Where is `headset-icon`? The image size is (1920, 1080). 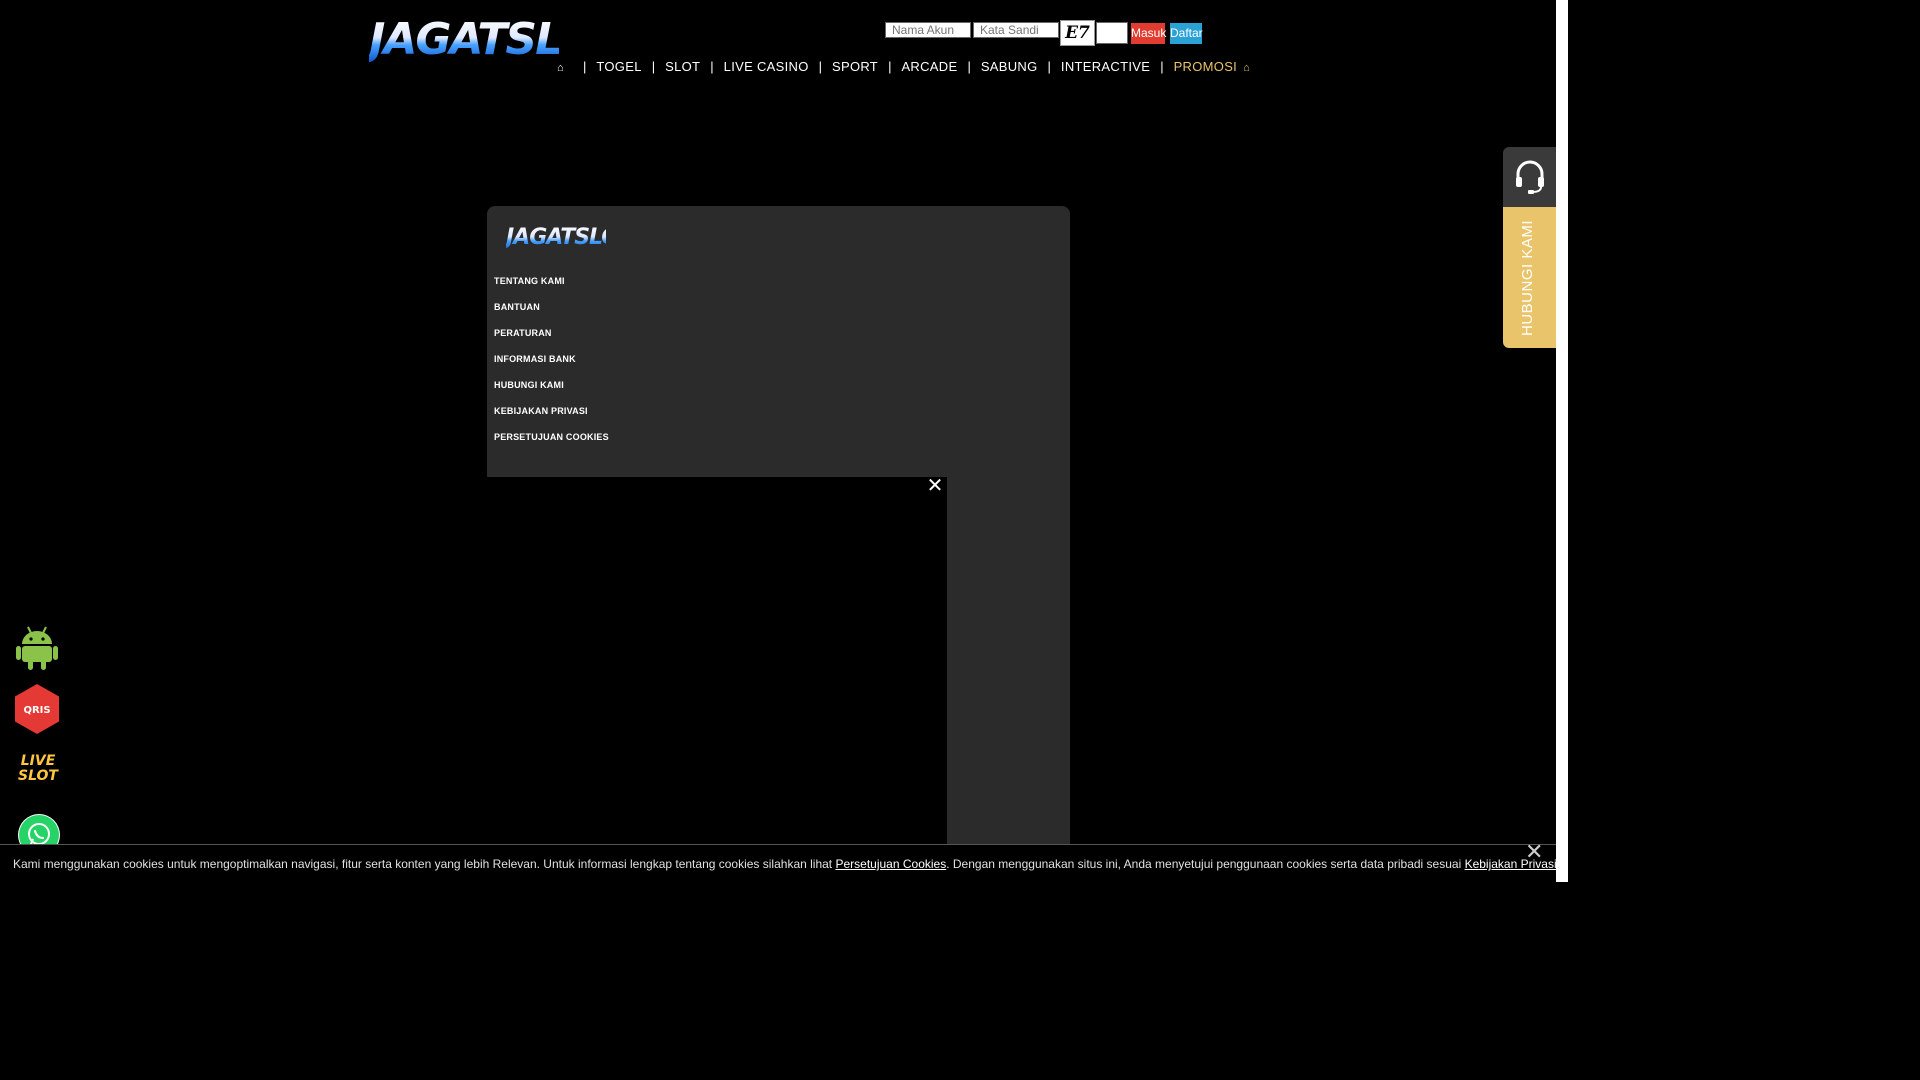 headset-icon is located at coordinates (1529, 177).